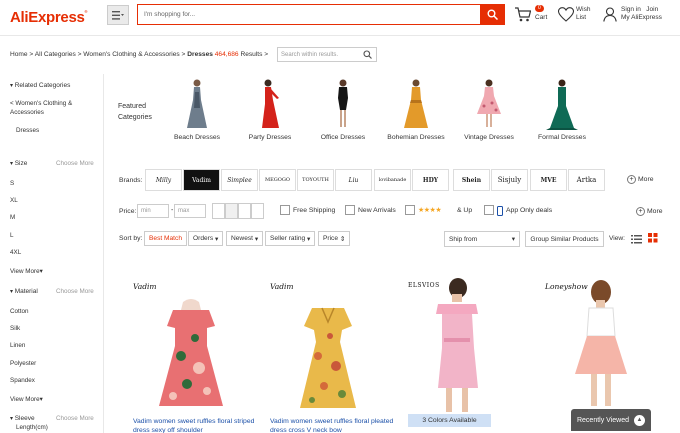  What do you see at coordinates (410, 210) in the screenshot?
I see `rating-checkbox` at bounding box center [410, 210].